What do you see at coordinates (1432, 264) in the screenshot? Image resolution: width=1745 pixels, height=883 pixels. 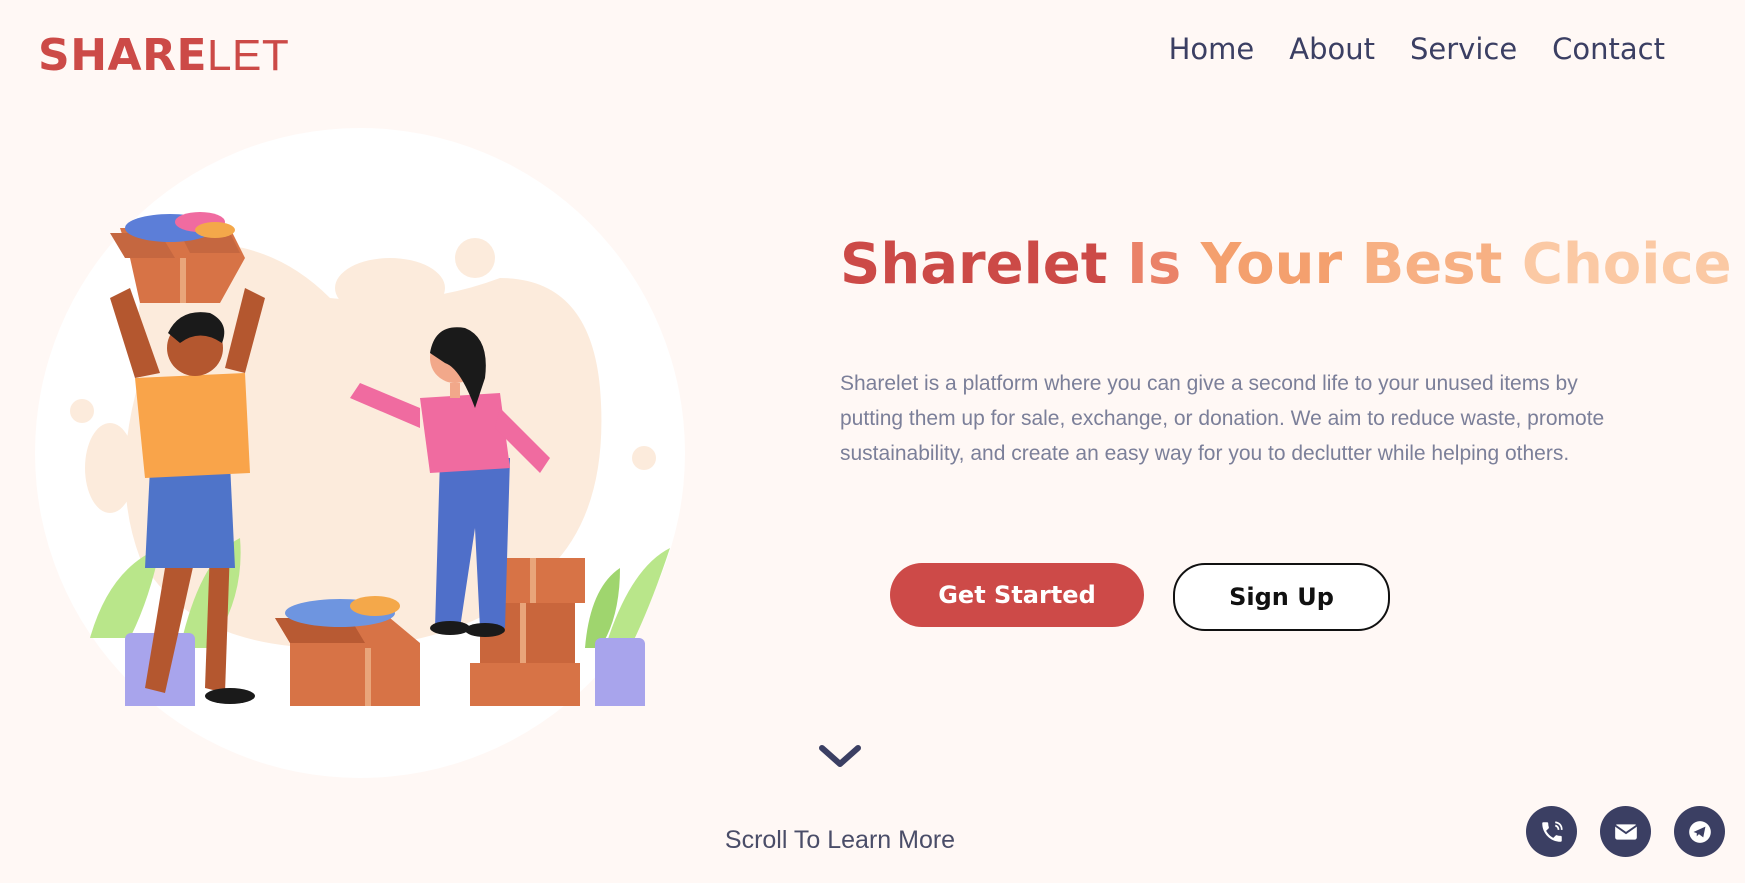 I see `hero-title-word-4: Best` at bounding box center [1432, 264].